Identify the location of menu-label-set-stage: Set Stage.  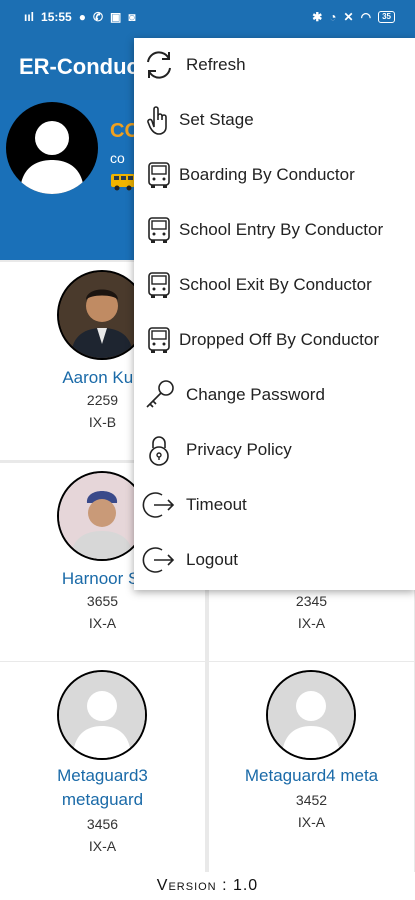
(216, 119).